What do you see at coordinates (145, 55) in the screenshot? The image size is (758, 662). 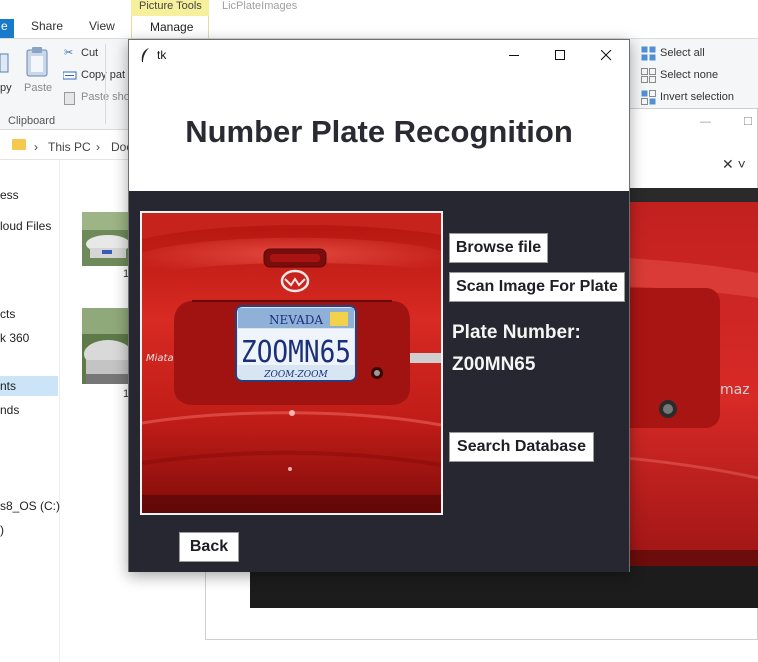 I see `tk-feather-icon` at bounding box center [145, 55].